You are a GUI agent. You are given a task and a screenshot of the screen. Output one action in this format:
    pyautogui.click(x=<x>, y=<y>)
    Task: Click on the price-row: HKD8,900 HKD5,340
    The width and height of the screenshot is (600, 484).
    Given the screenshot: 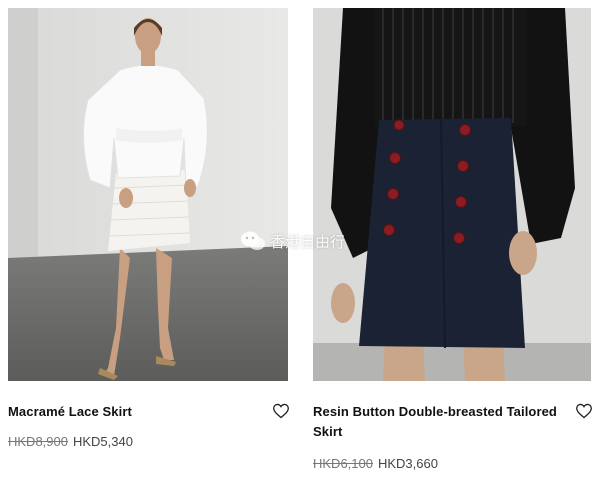 What is the action you would take?
    pyautogui.click(x=70, y=442)
    